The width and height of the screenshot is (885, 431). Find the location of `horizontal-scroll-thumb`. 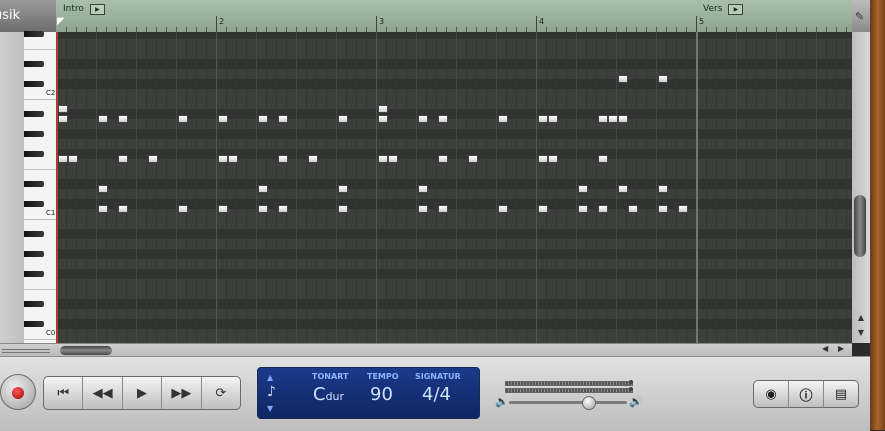

horizontal-scroll-thumb is located at coordinates (86, 350).